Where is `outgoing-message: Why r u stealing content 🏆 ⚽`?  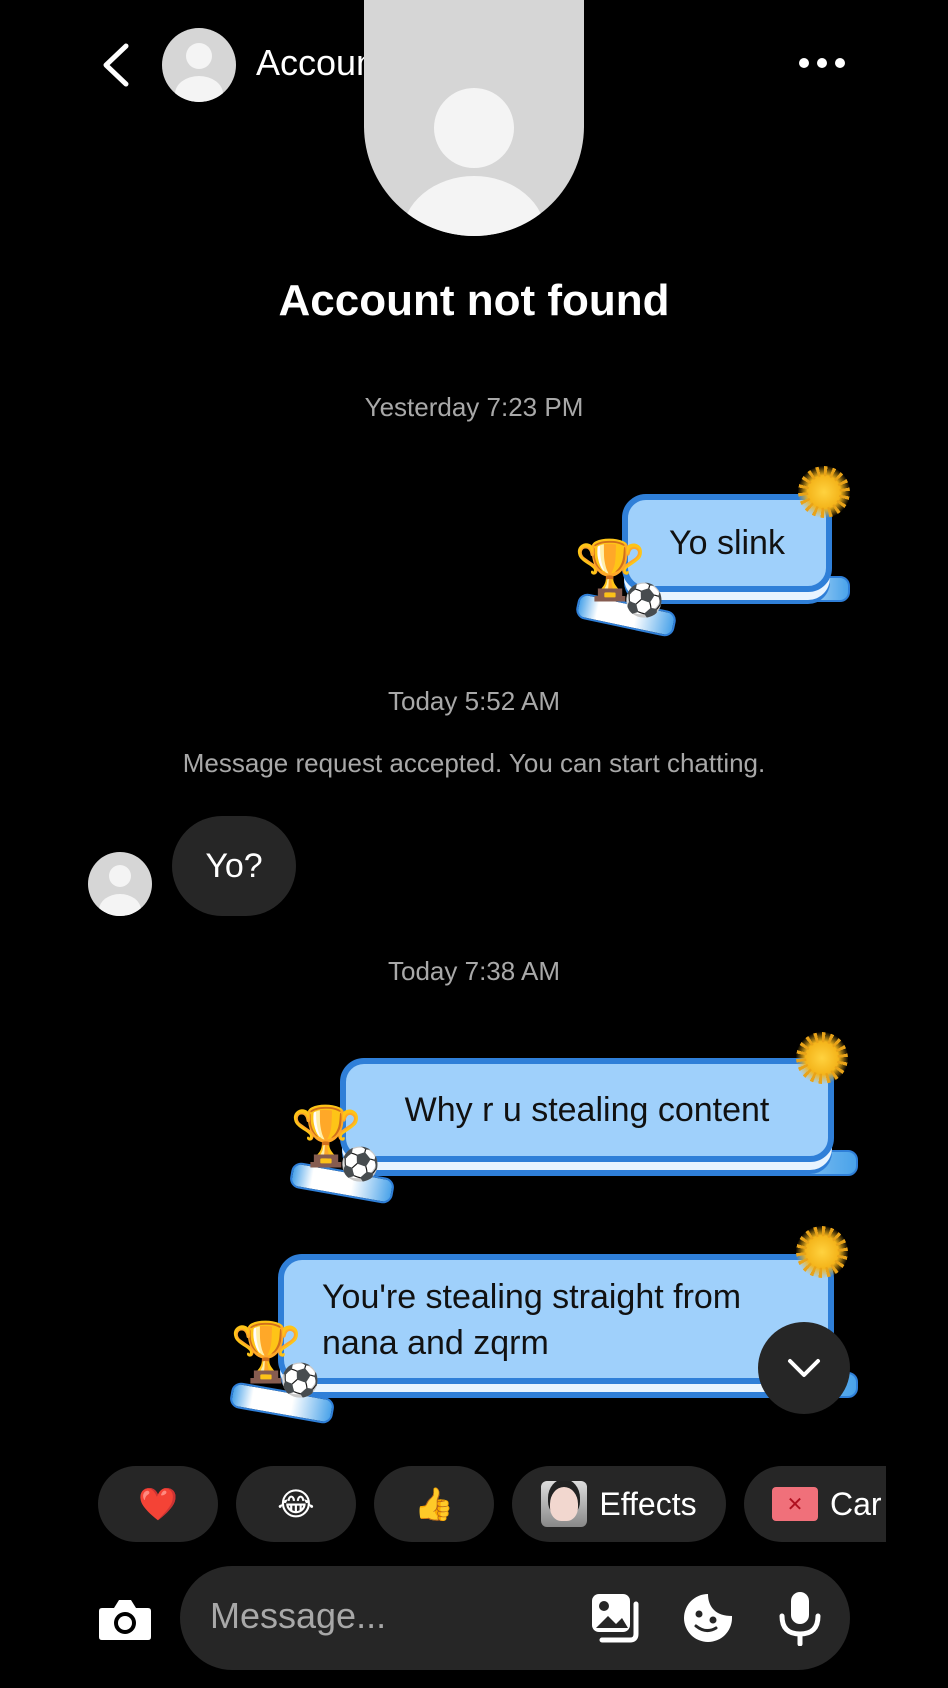
outgoing-message: Why r u stealing content 🏆 ⚽ is located at coordinates (574, 1120).